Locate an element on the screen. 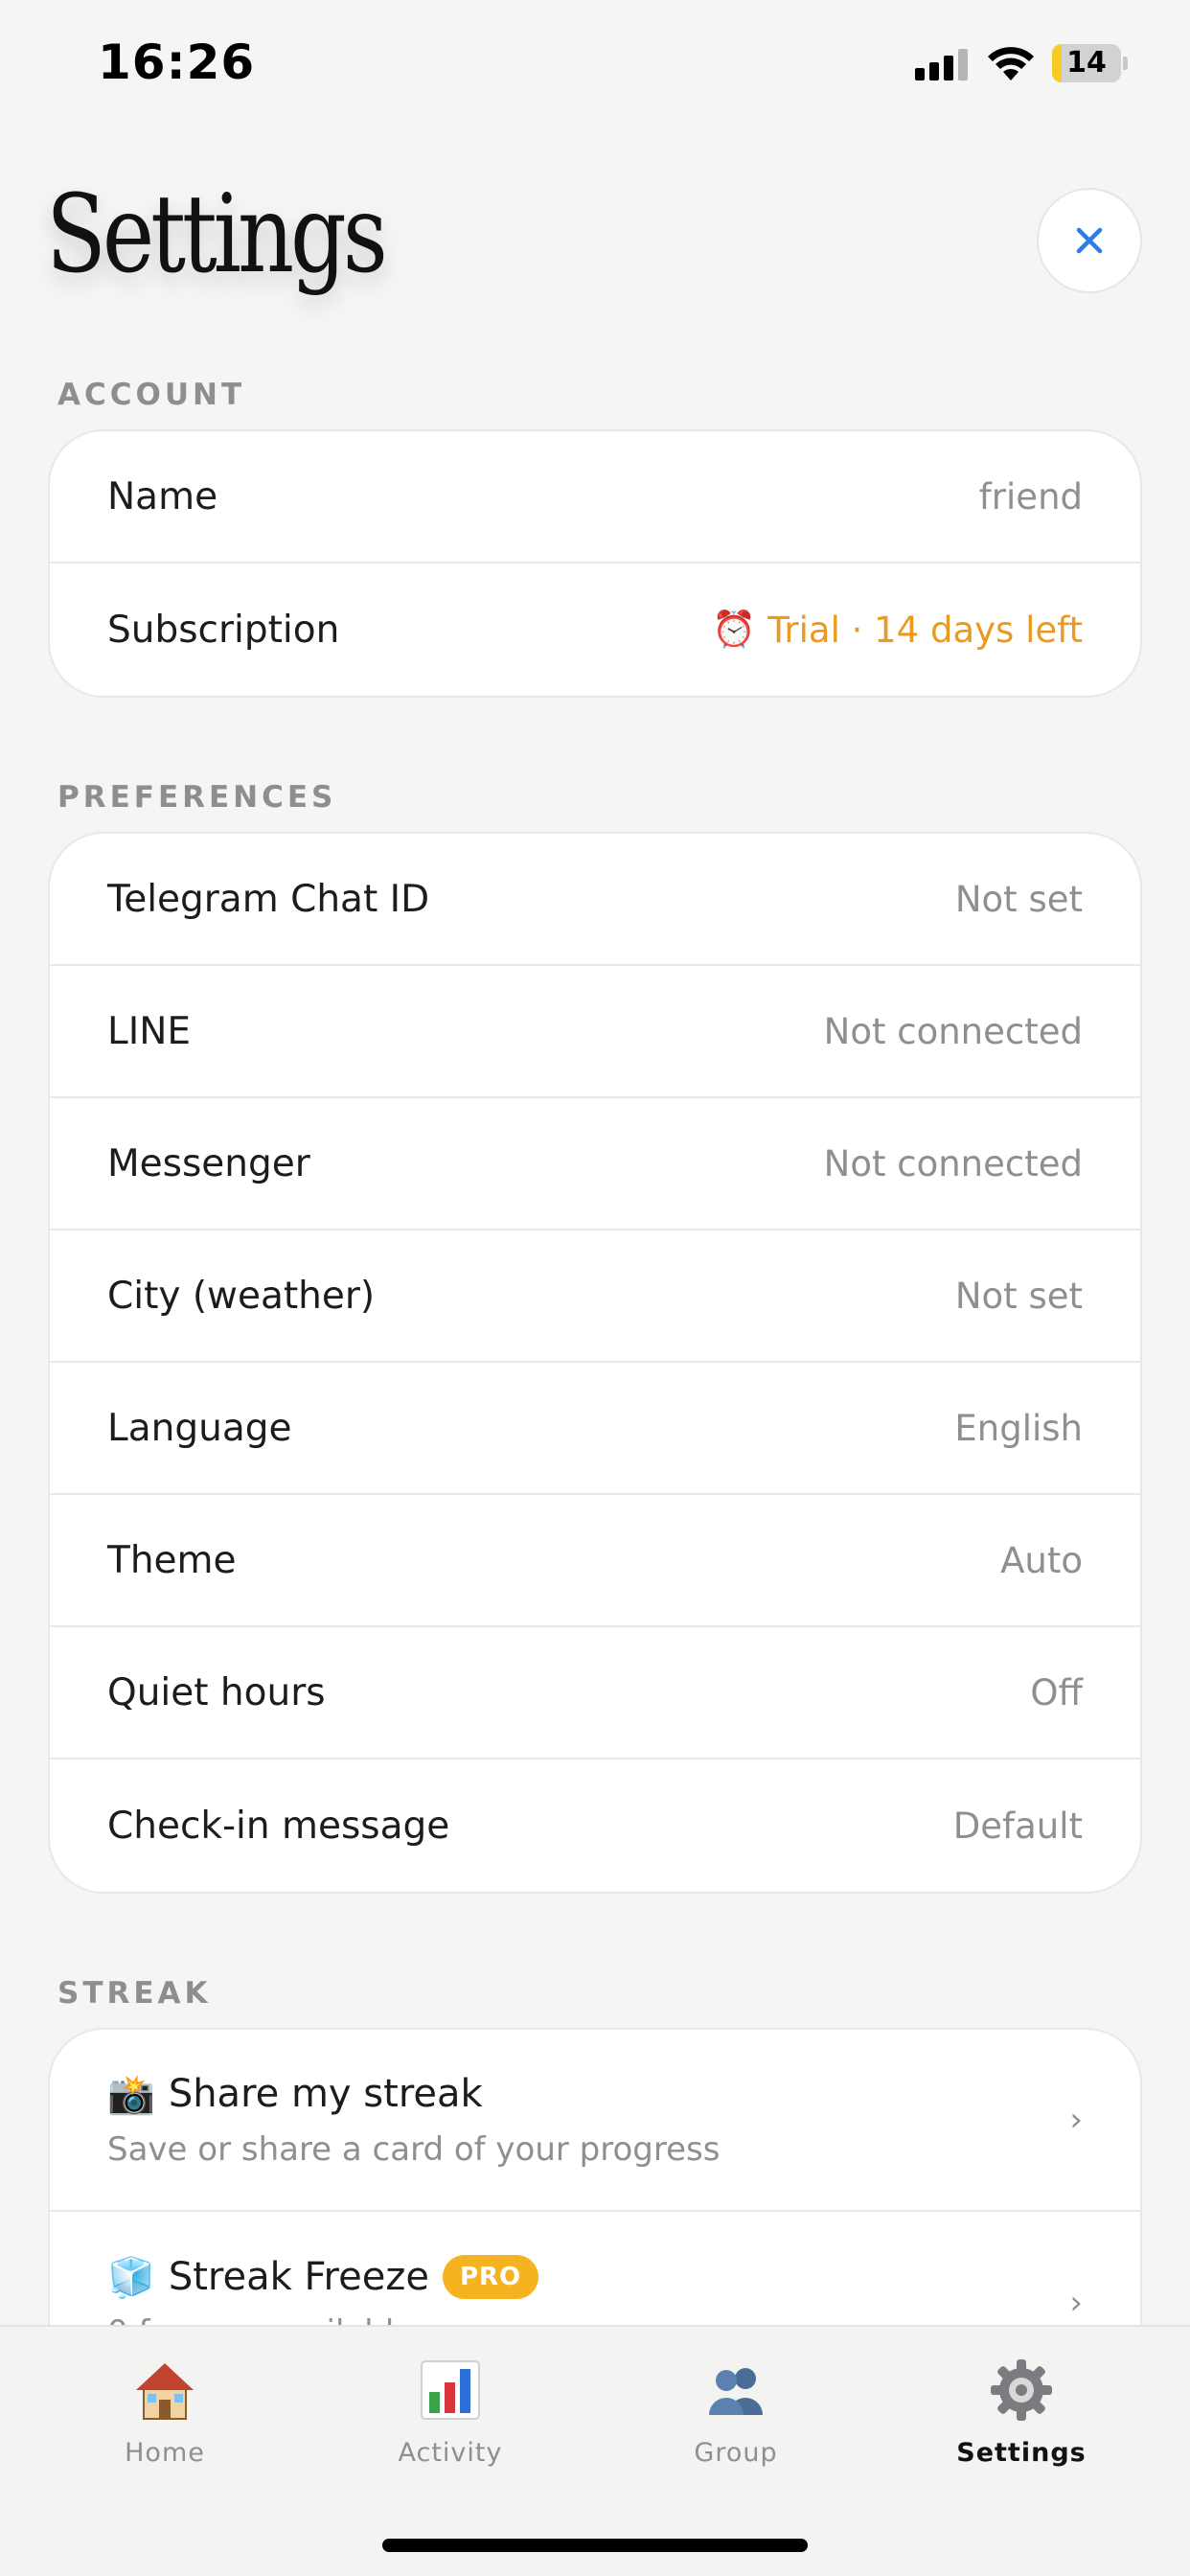 This screenshot has width=1190, height=2576. row-label: Check-in message is located at coordinates (279, 1826).